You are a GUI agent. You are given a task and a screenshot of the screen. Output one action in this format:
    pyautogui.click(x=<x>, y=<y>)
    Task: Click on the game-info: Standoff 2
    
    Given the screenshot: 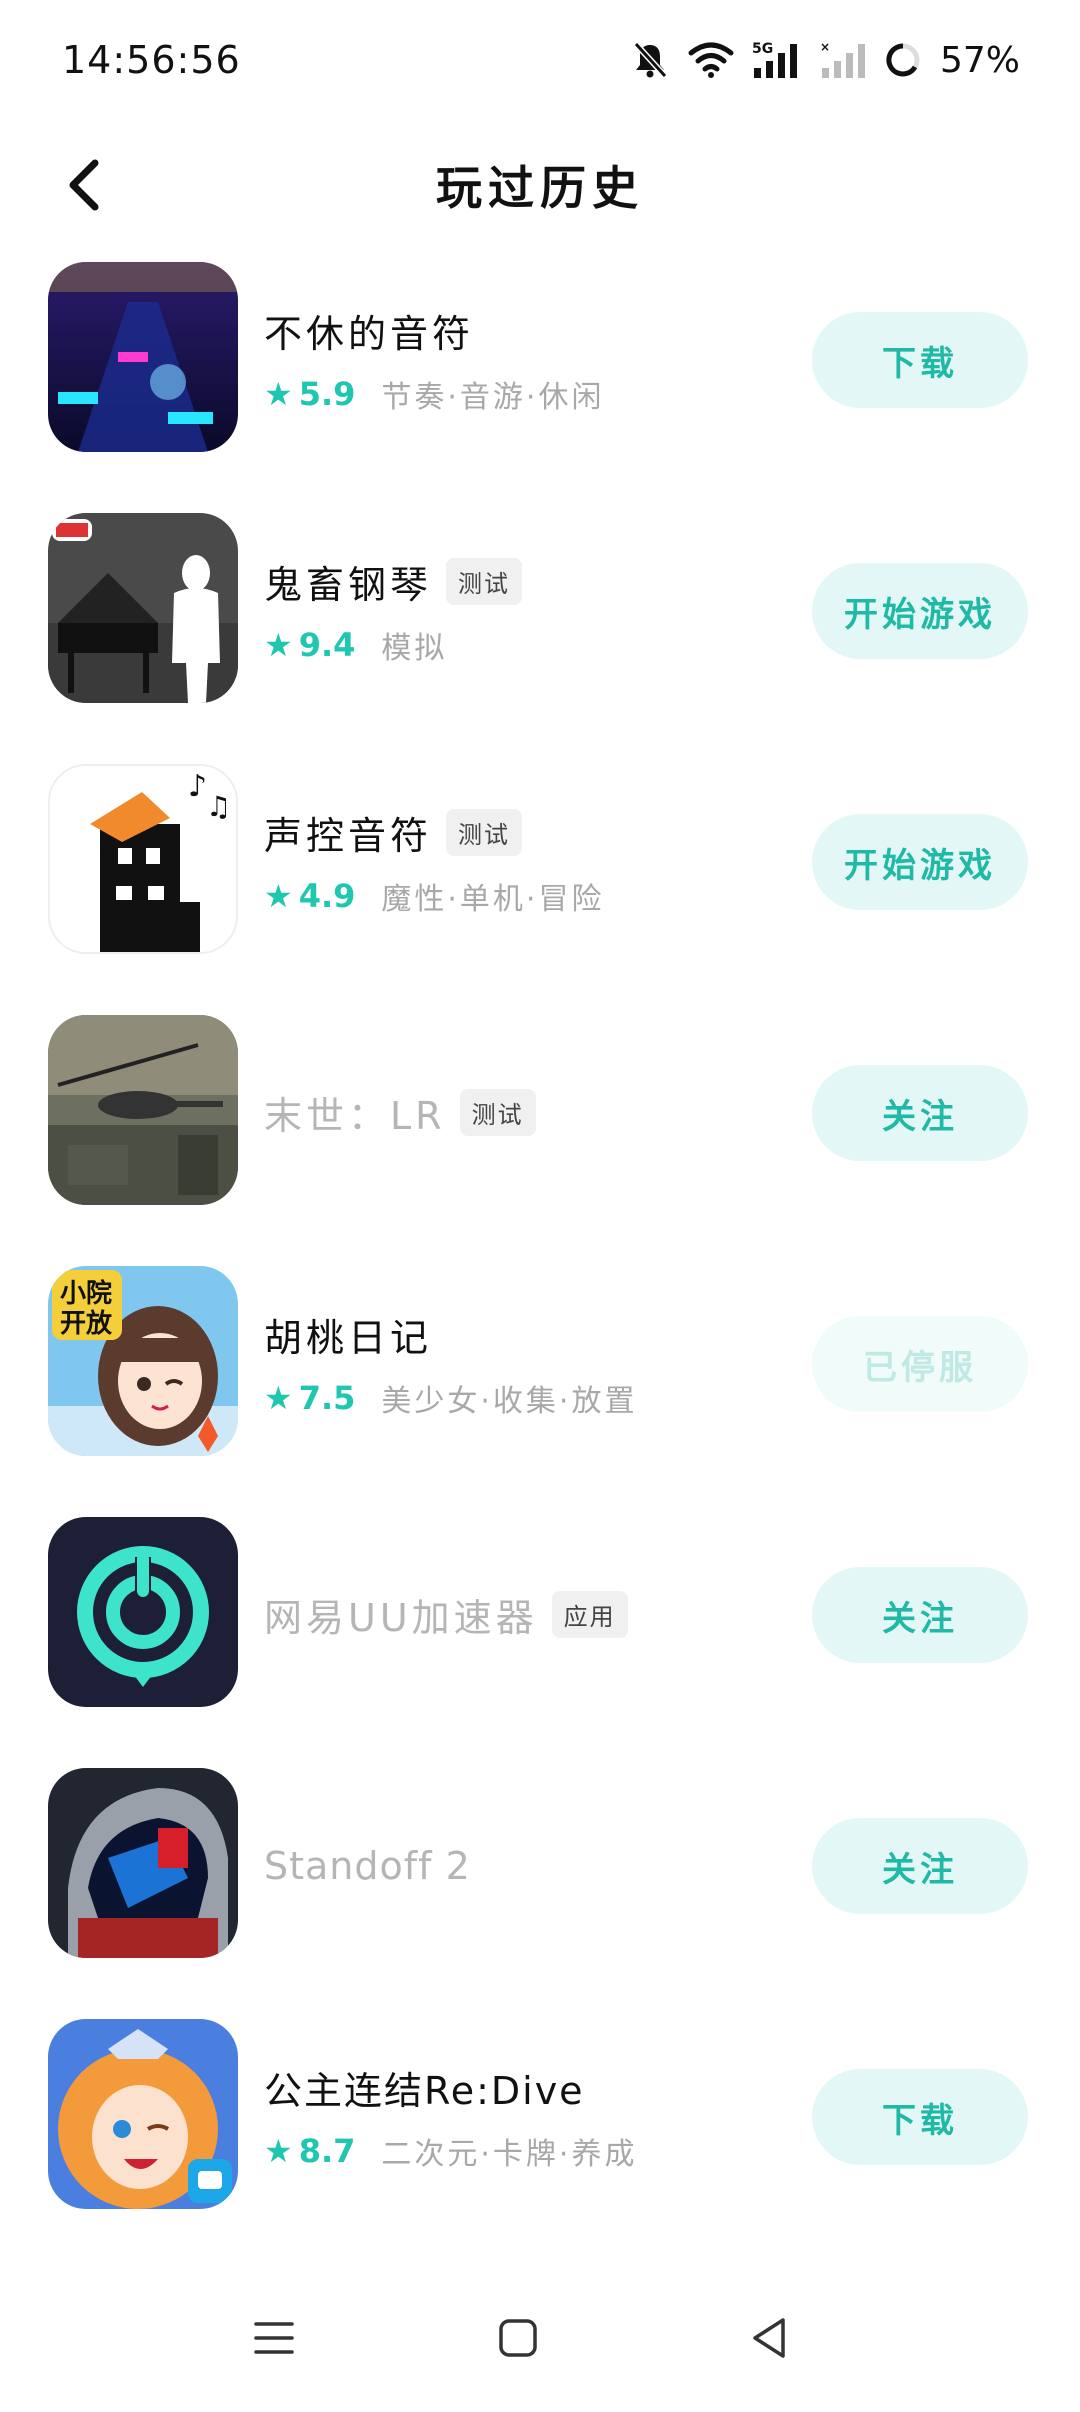 What is the action you would take?
    pyautogui.click(x=524, y=1865)
    